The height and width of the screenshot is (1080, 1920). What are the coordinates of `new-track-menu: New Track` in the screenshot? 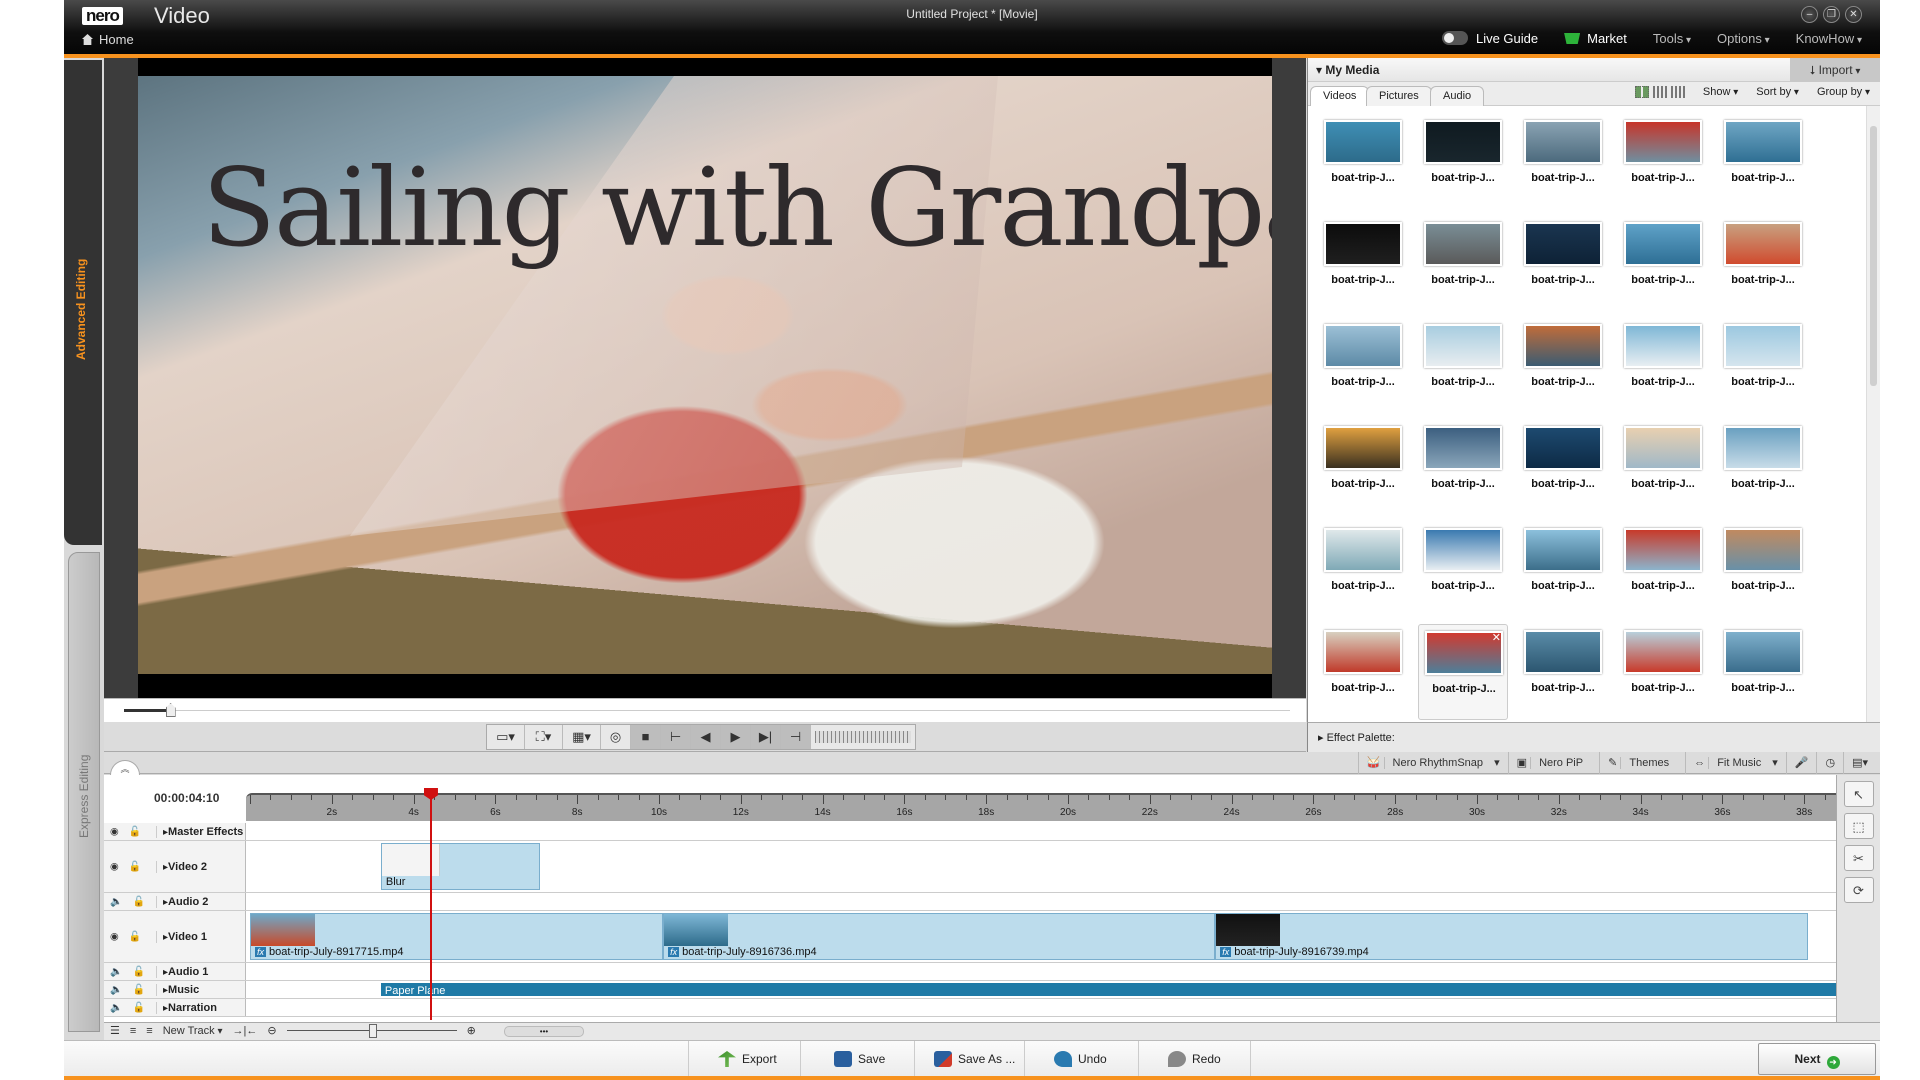 It's located at (193, 1031).